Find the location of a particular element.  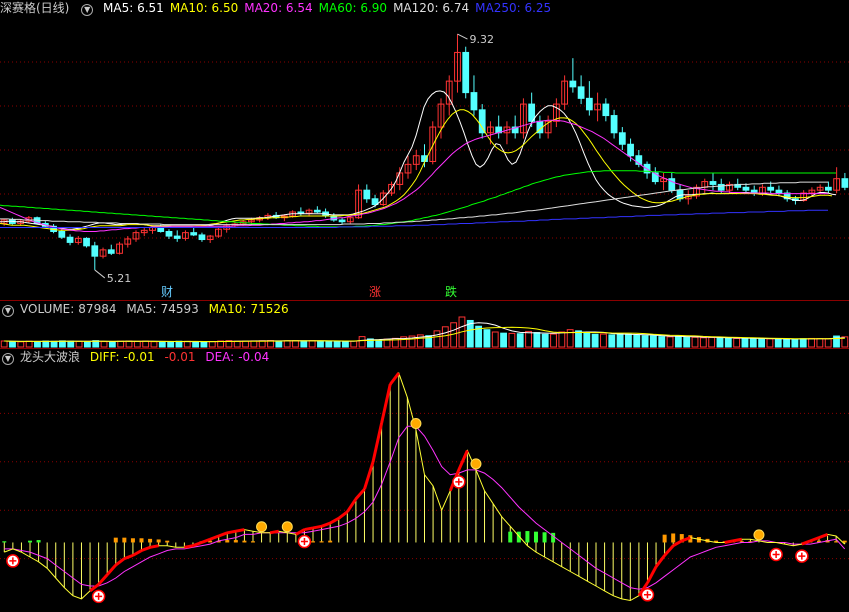

sell-signal-icon is located at coordinates (416, 424).